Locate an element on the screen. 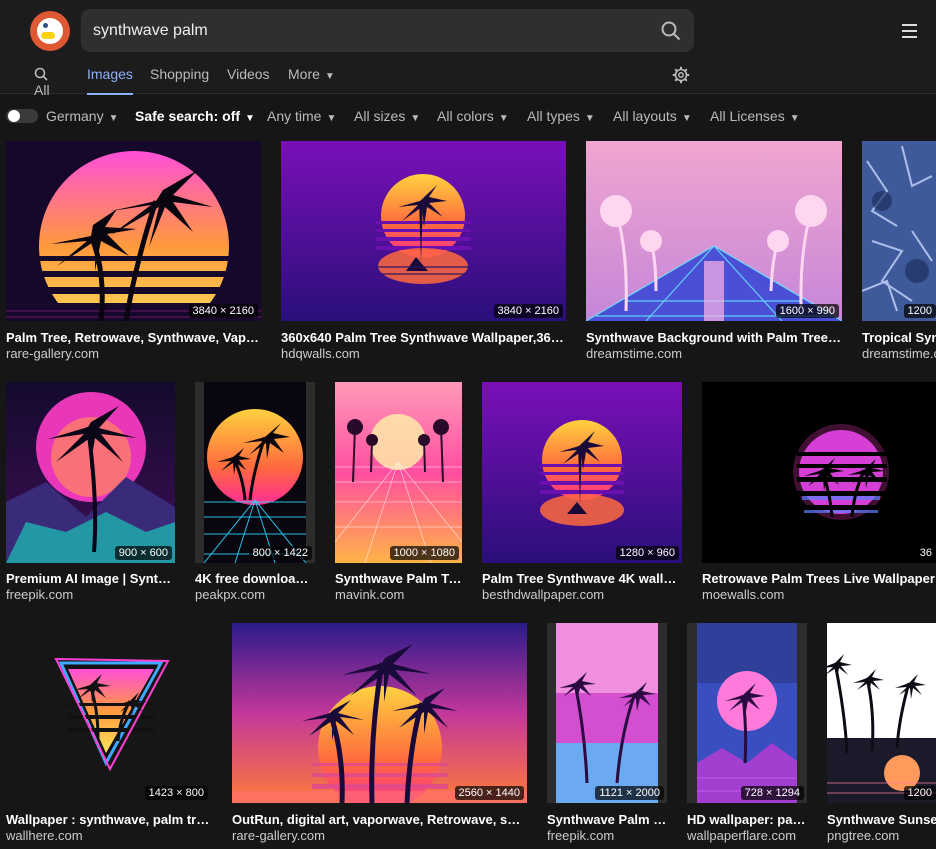 Image resolution: width=936 pixels, height=849 pixels. result-image: 728 × 1294 is located at coordinates (747, 713).